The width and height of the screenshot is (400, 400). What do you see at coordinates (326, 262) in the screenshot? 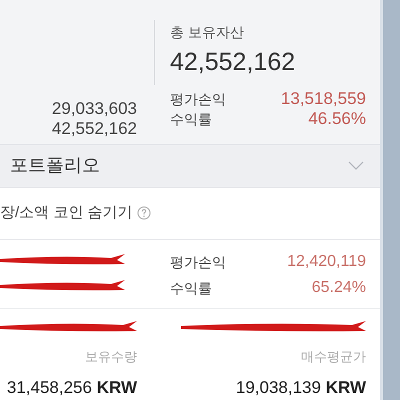
I see `stat-value: 12,420,119` at bounding box center [326, 262].